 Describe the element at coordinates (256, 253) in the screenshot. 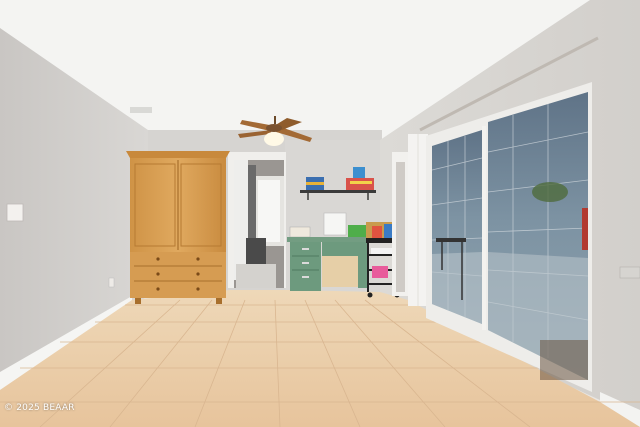

I see `appliance` at that location.